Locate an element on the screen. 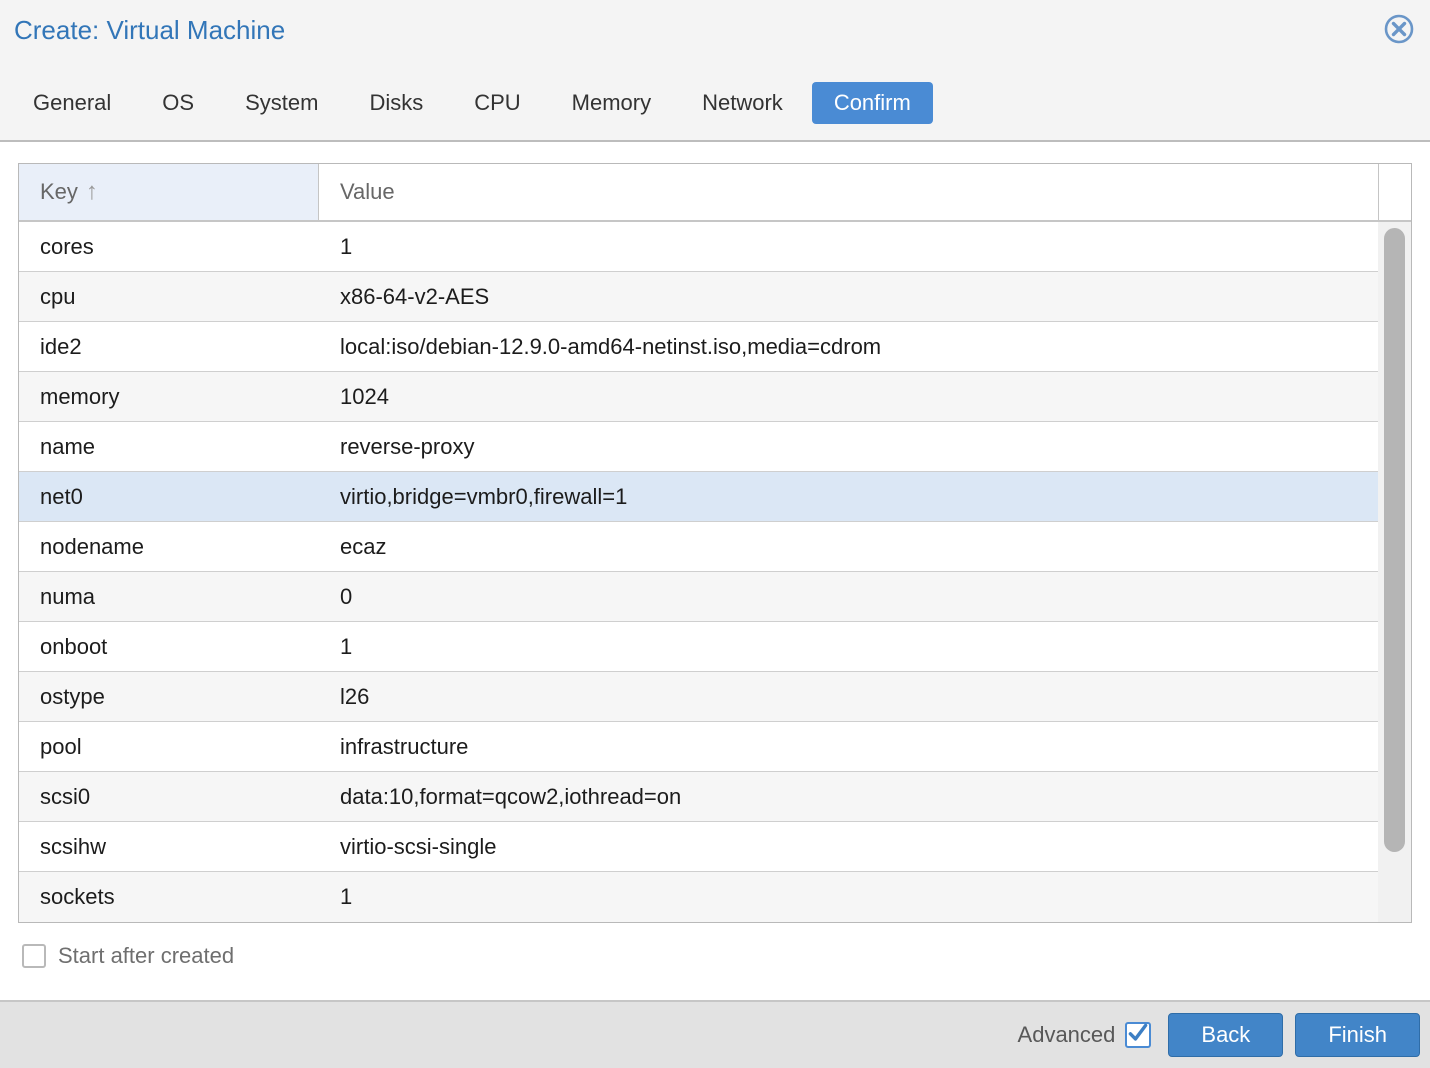 The image size is (1430, 1068). start-after-created-label: Start after created is located at coordinates (146, 955).